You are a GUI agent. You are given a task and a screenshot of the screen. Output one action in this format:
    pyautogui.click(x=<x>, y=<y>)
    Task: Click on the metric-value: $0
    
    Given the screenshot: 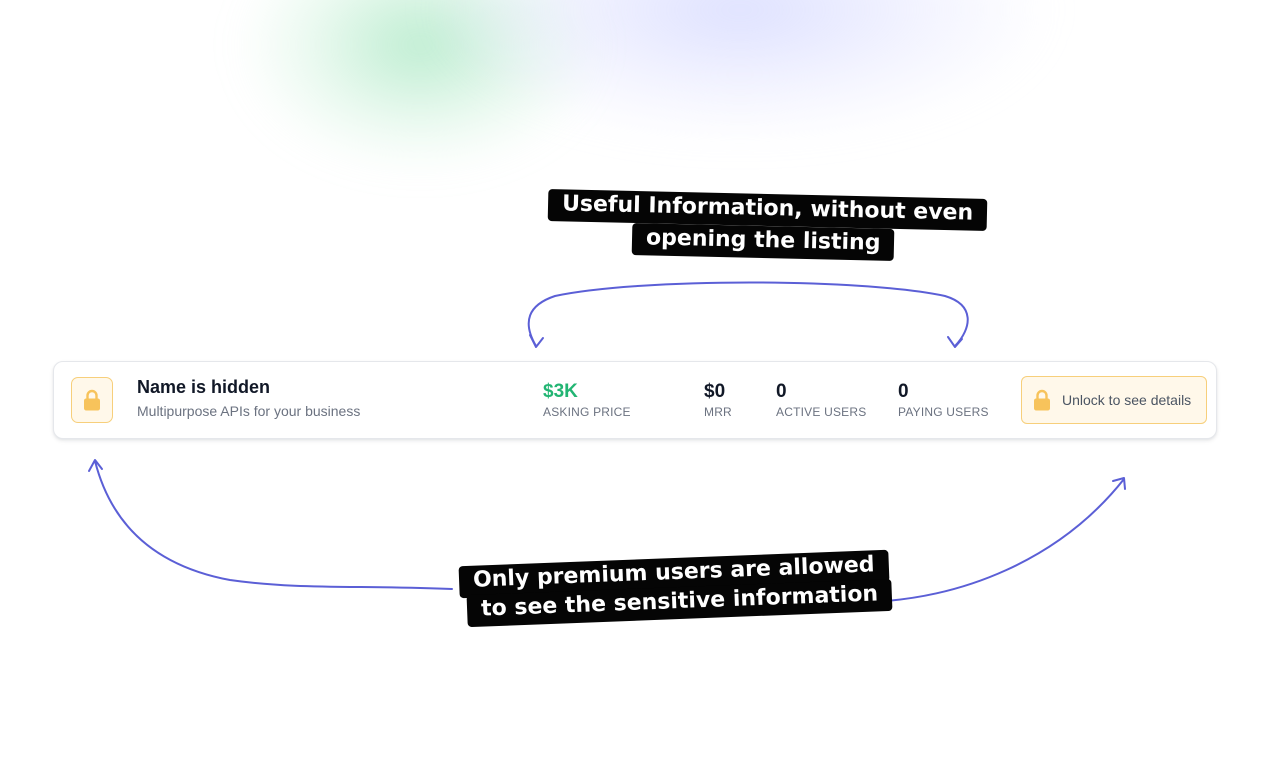 What is the action you would take?
    pyautogui.click(x=715, y=391)
    